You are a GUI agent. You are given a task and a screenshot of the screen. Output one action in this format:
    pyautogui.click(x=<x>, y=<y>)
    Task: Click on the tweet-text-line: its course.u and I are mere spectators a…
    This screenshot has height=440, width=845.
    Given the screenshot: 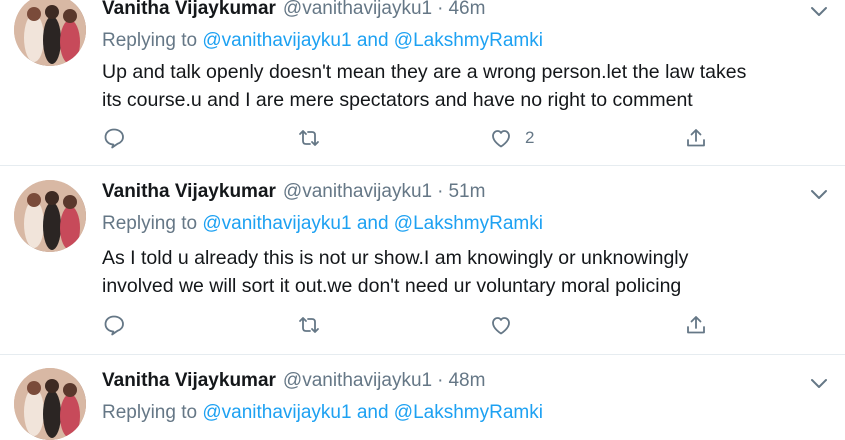 What is the action you would take?
    pyautogui.click(x=397, y=100)
    